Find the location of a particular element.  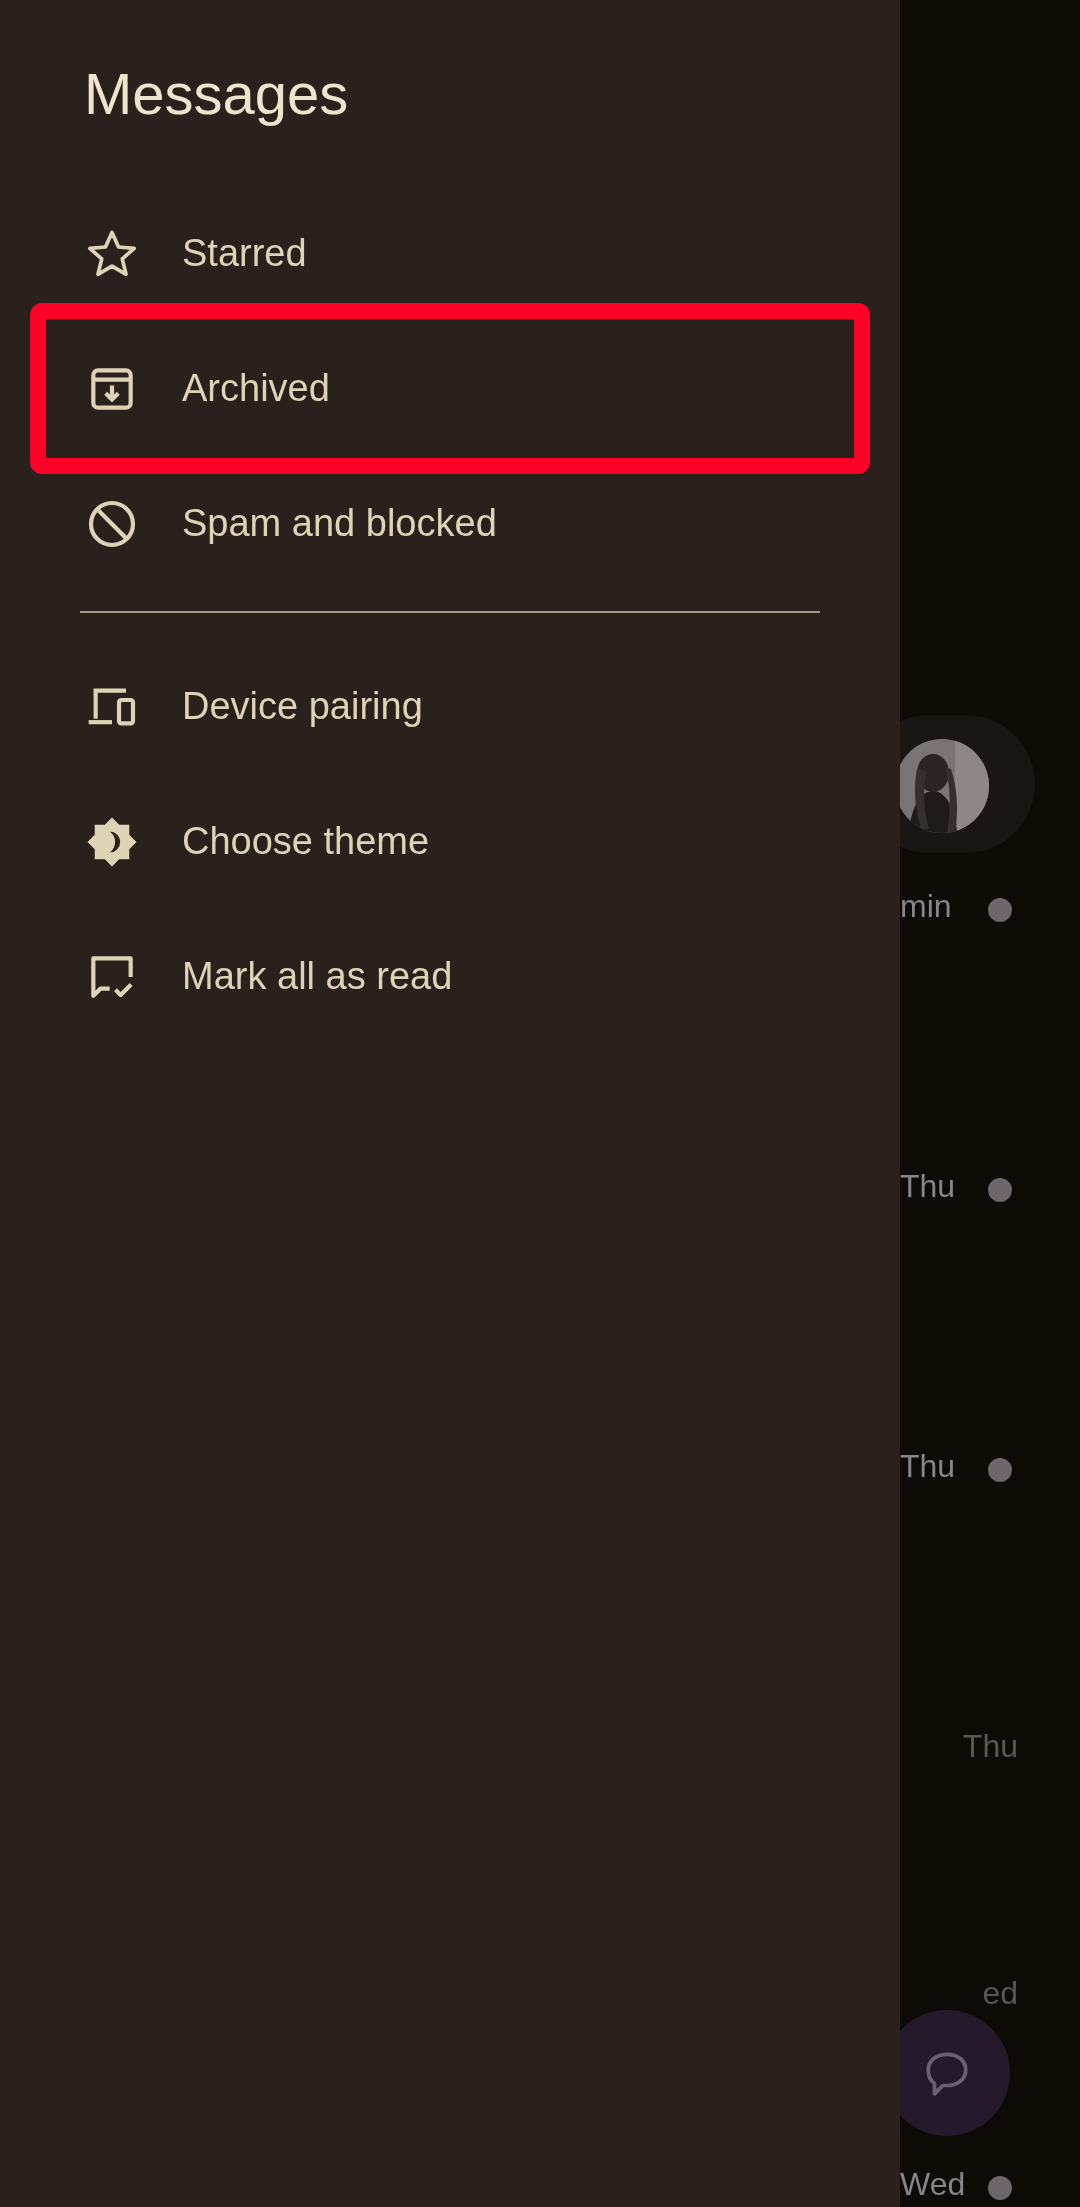

conversation-time: Wed is located at coordinates (933, 2184).